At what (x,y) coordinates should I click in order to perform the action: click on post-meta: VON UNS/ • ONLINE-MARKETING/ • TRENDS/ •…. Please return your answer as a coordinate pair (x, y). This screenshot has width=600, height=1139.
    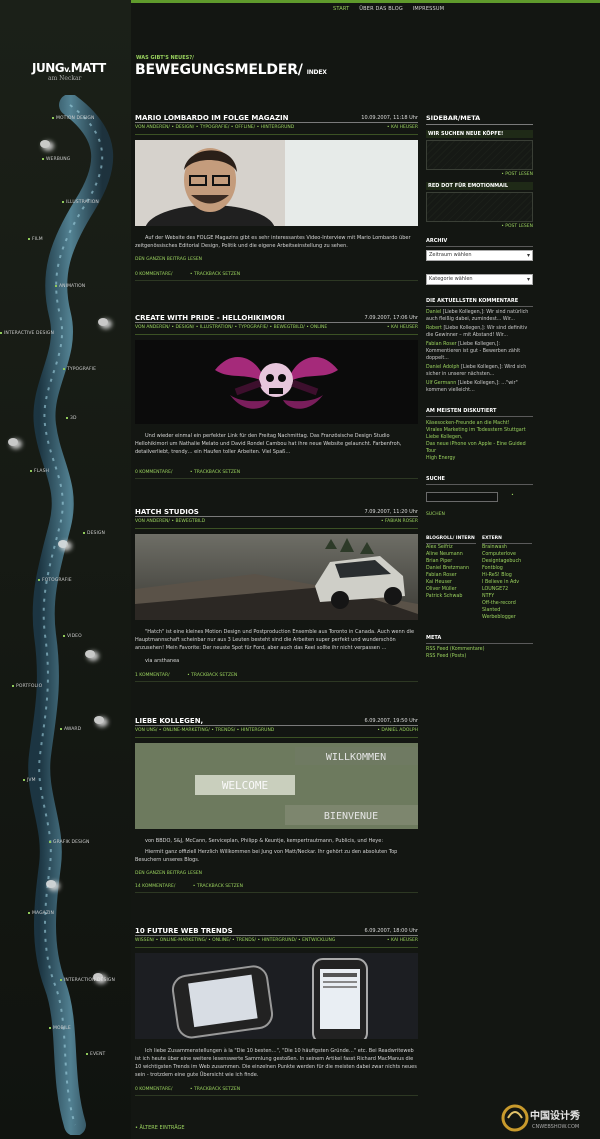
    Looking at the image, I should click on (276, 733).